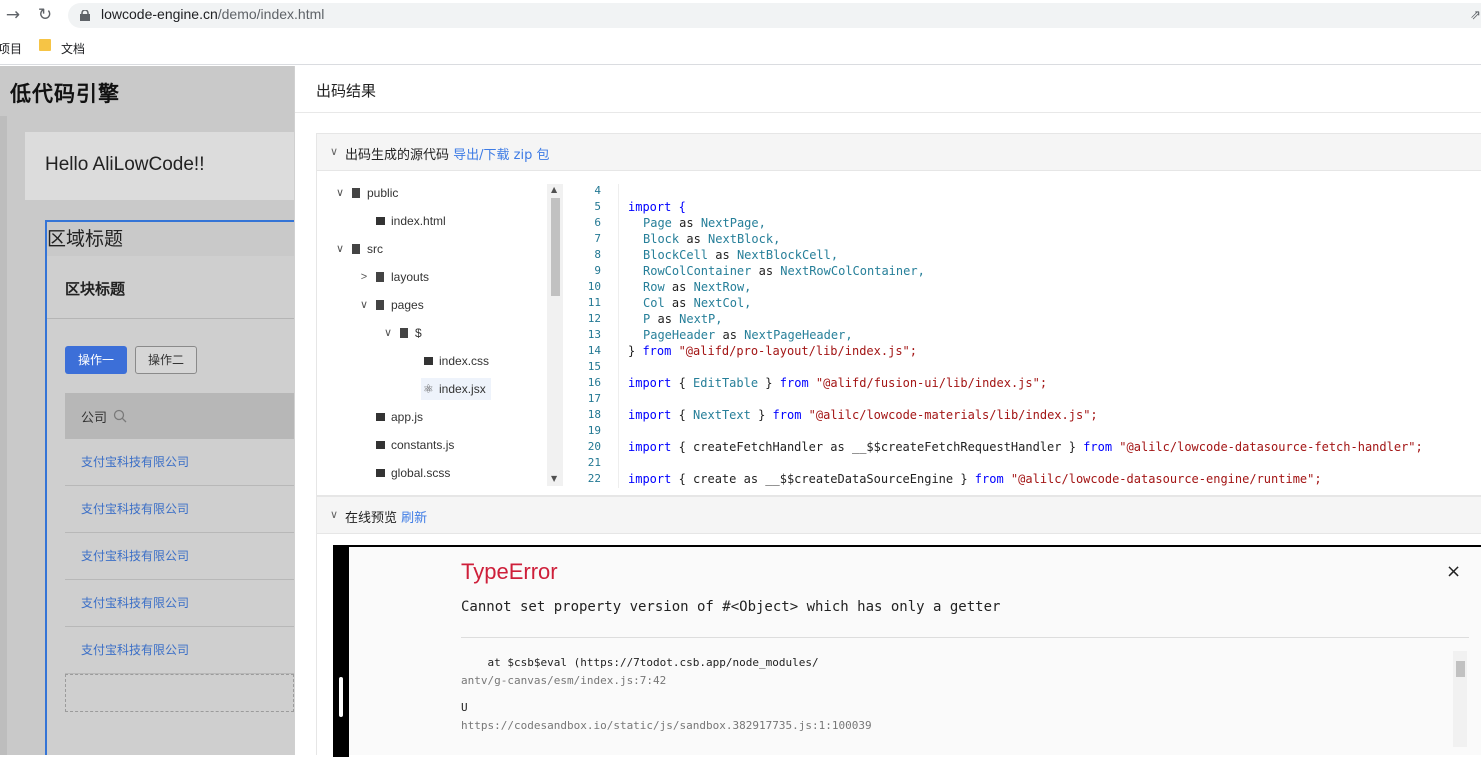 The width and height of the screenshot is (1481, 757). I want to click on line-number: 13, so click(594, 334).